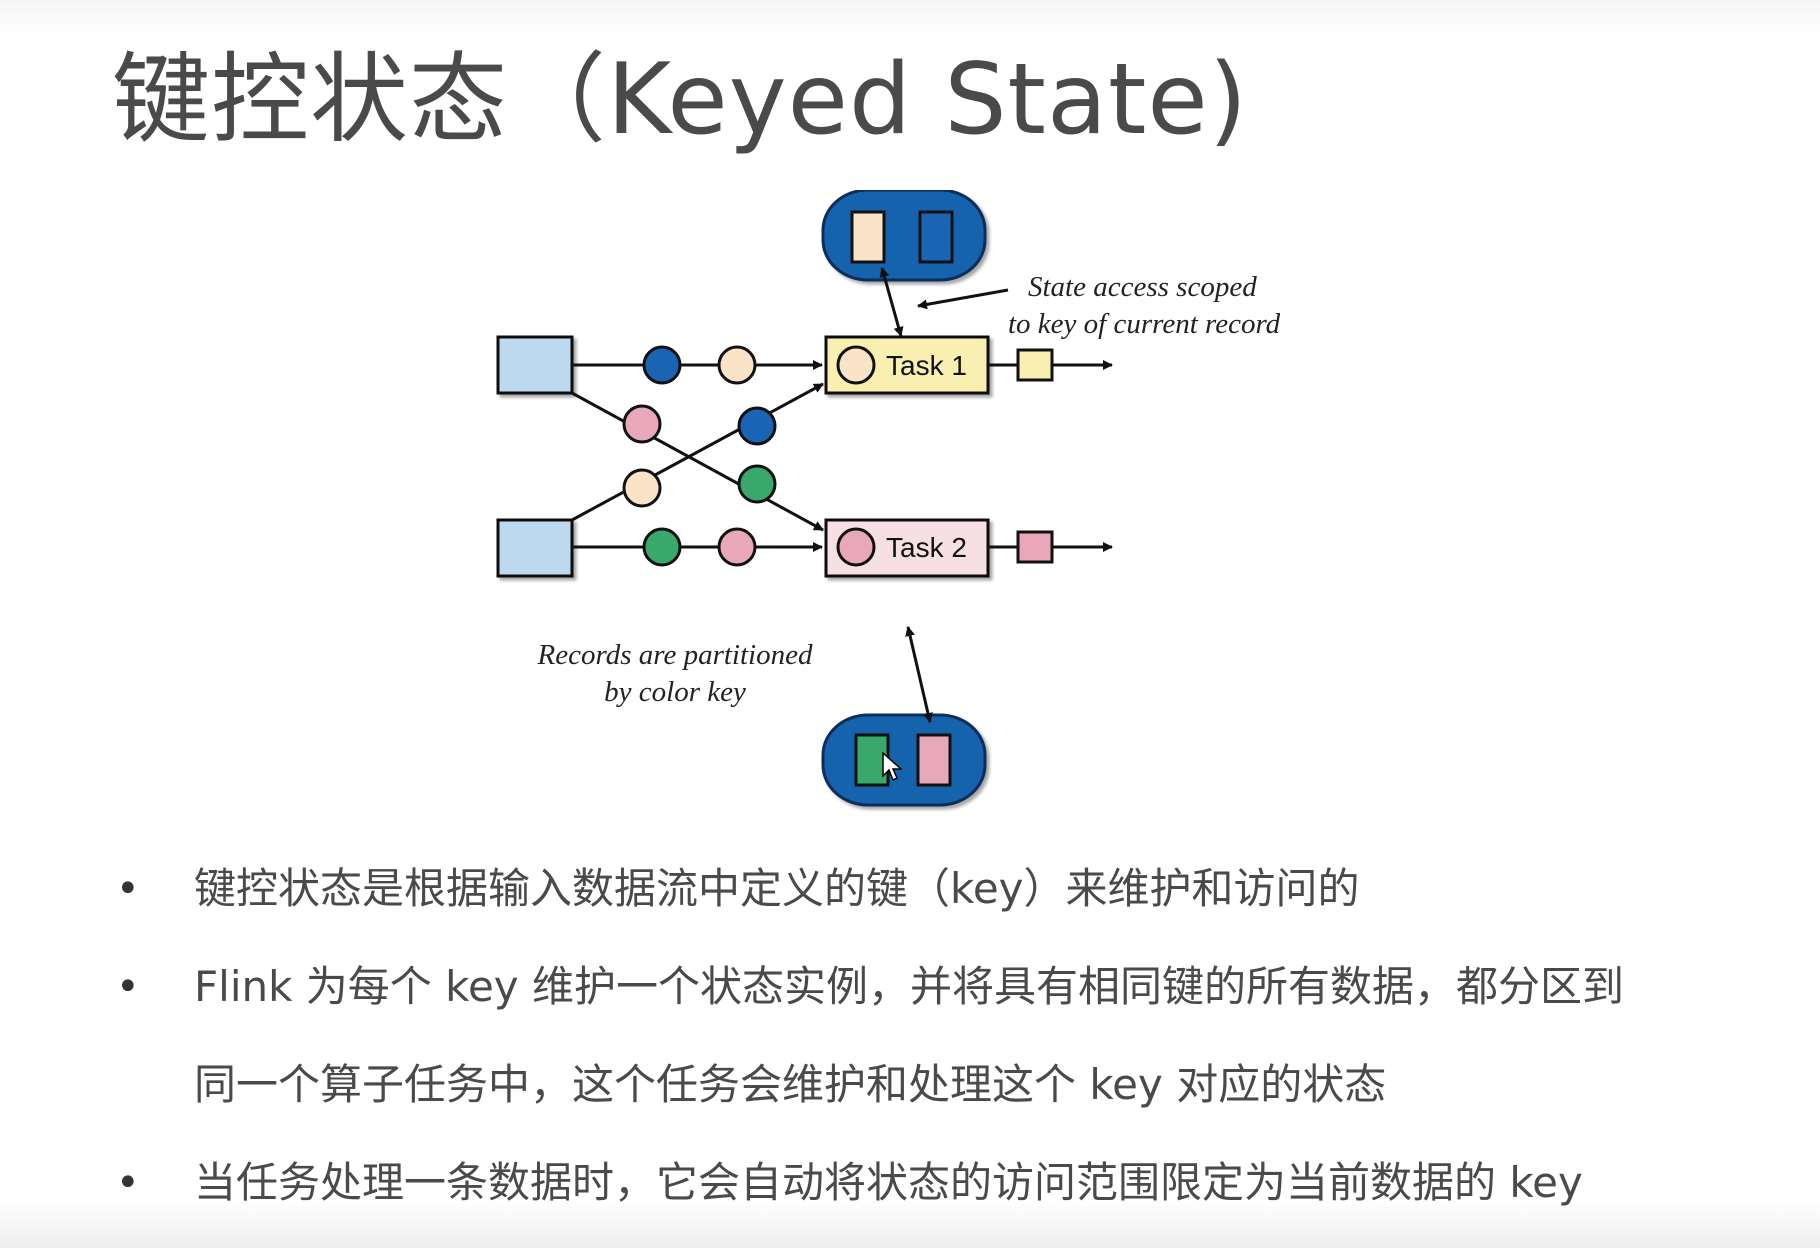 Image resolution: width=1820 pixels, height=1248 pixels. I want to click on bullet-text-continued: 同一个算子任务中，这个任务会维护和处理这个 key 对应的状态, so click(790, 1084).